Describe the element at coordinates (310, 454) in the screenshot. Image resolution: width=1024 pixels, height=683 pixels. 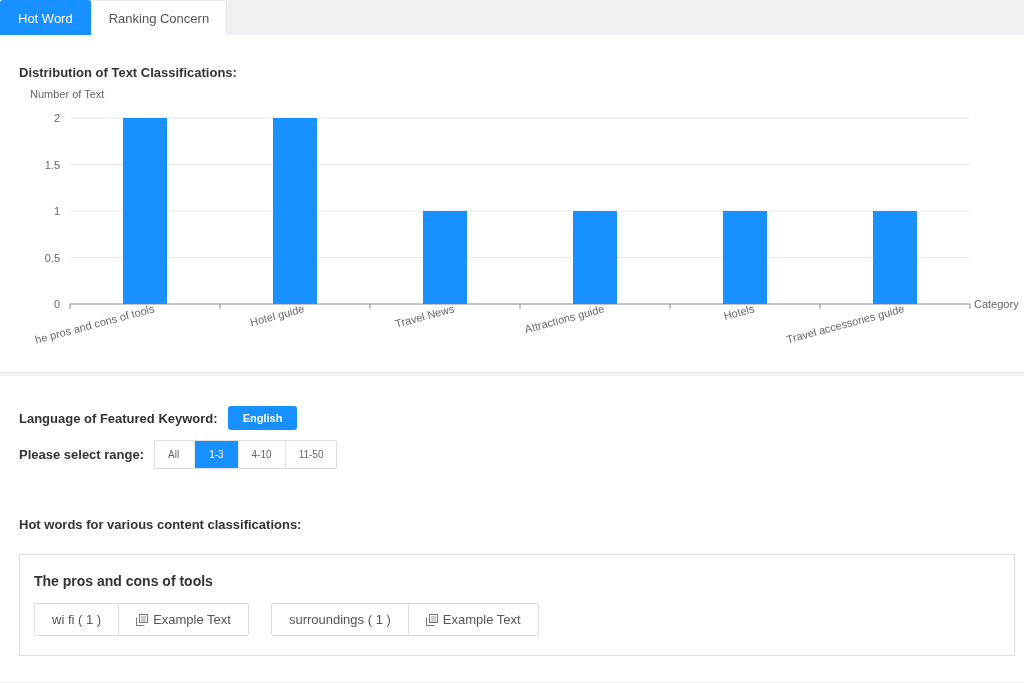
I see `range-option: 11-50` at that location.